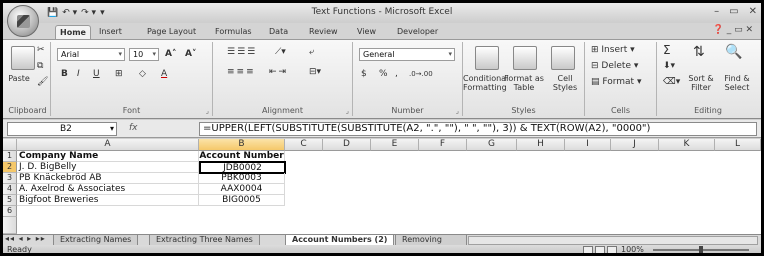 The image size is (764, 256). Describe the element at coordinates (233, 32) in the screenshot. I see `tab-formulas: Formulas` at that location.